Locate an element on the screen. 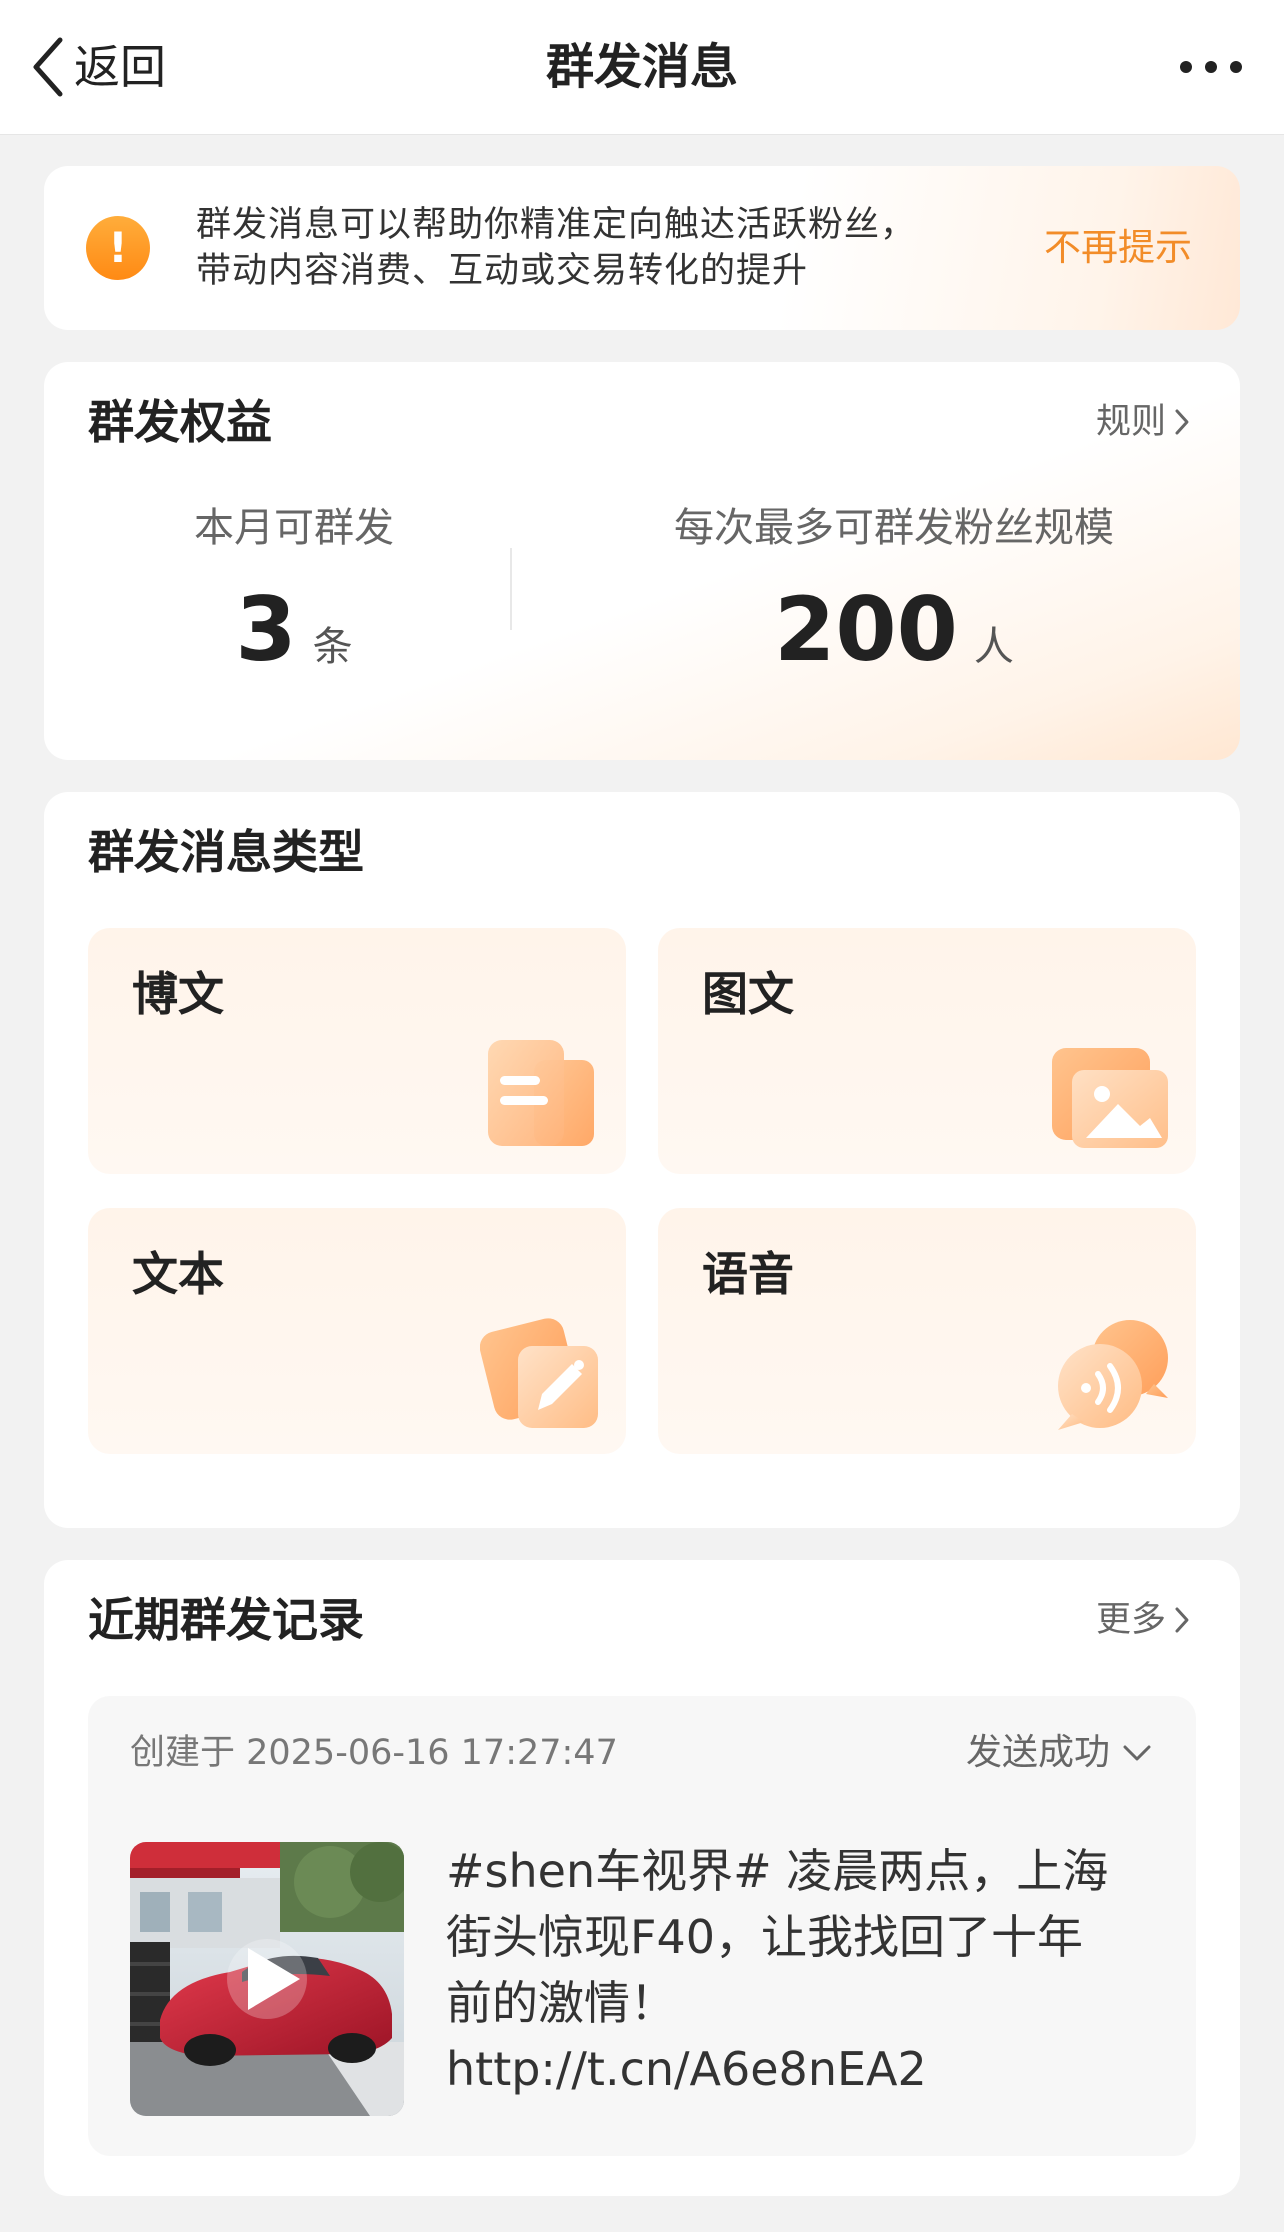  warning-icon: ! is located at coordinates (118, 248).